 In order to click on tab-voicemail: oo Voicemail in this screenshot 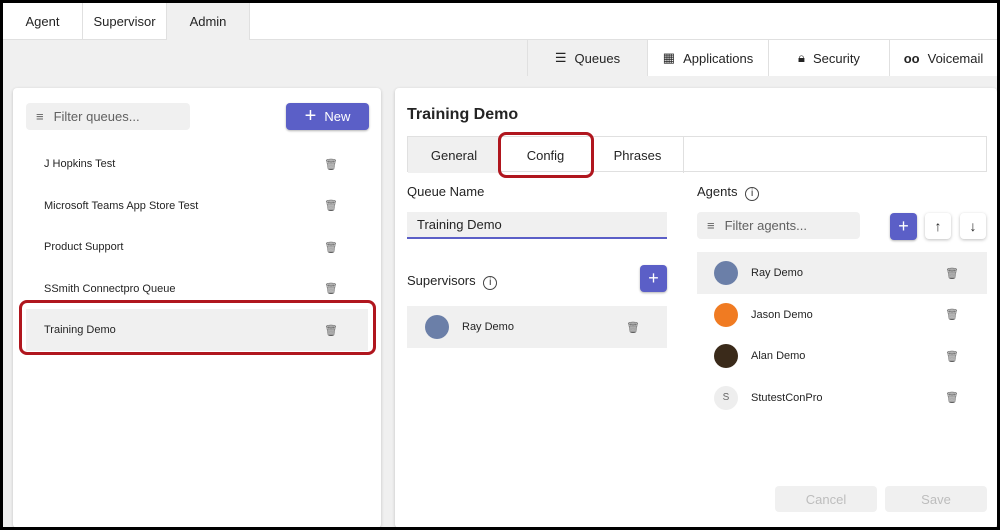, I will do `click(943, 58)`.